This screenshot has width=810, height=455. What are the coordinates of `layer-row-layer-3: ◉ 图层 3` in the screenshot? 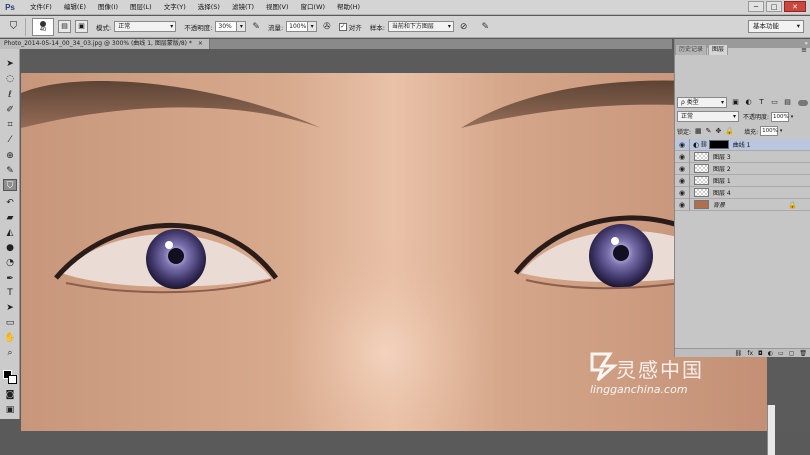 It's located at (742, 156).